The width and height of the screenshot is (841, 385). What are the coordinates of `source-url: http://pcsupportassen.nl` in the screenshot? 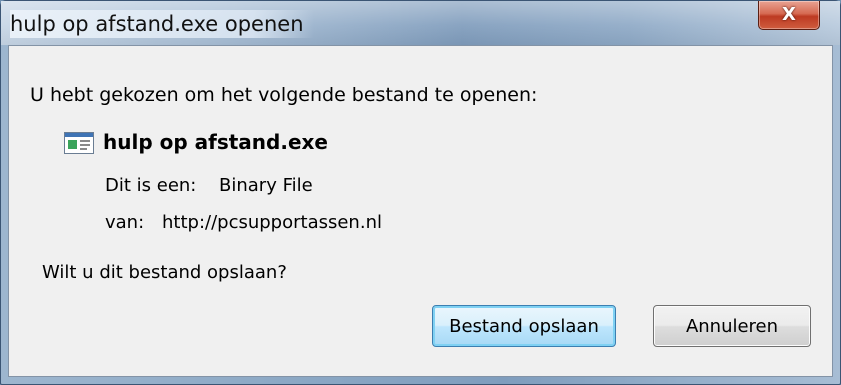 It's located at (272, 222).